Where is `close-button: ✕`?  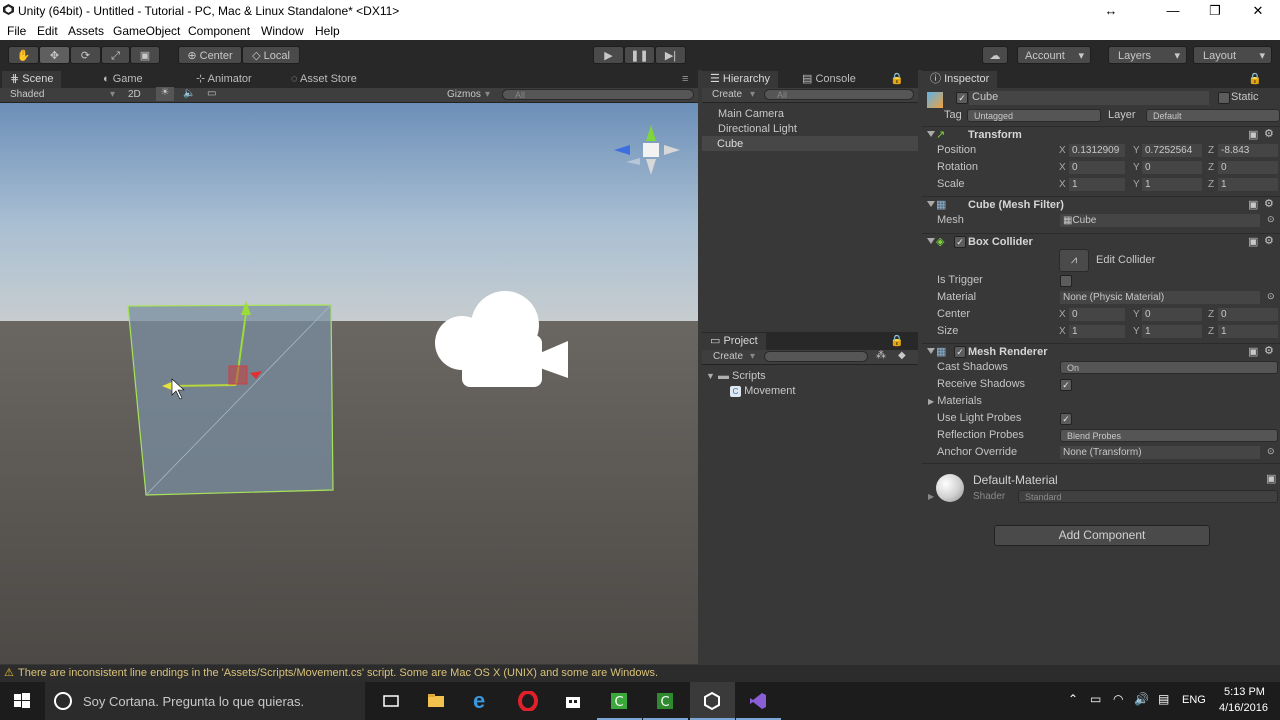 close-button: ✕ is located at coordinates (1257, 10).